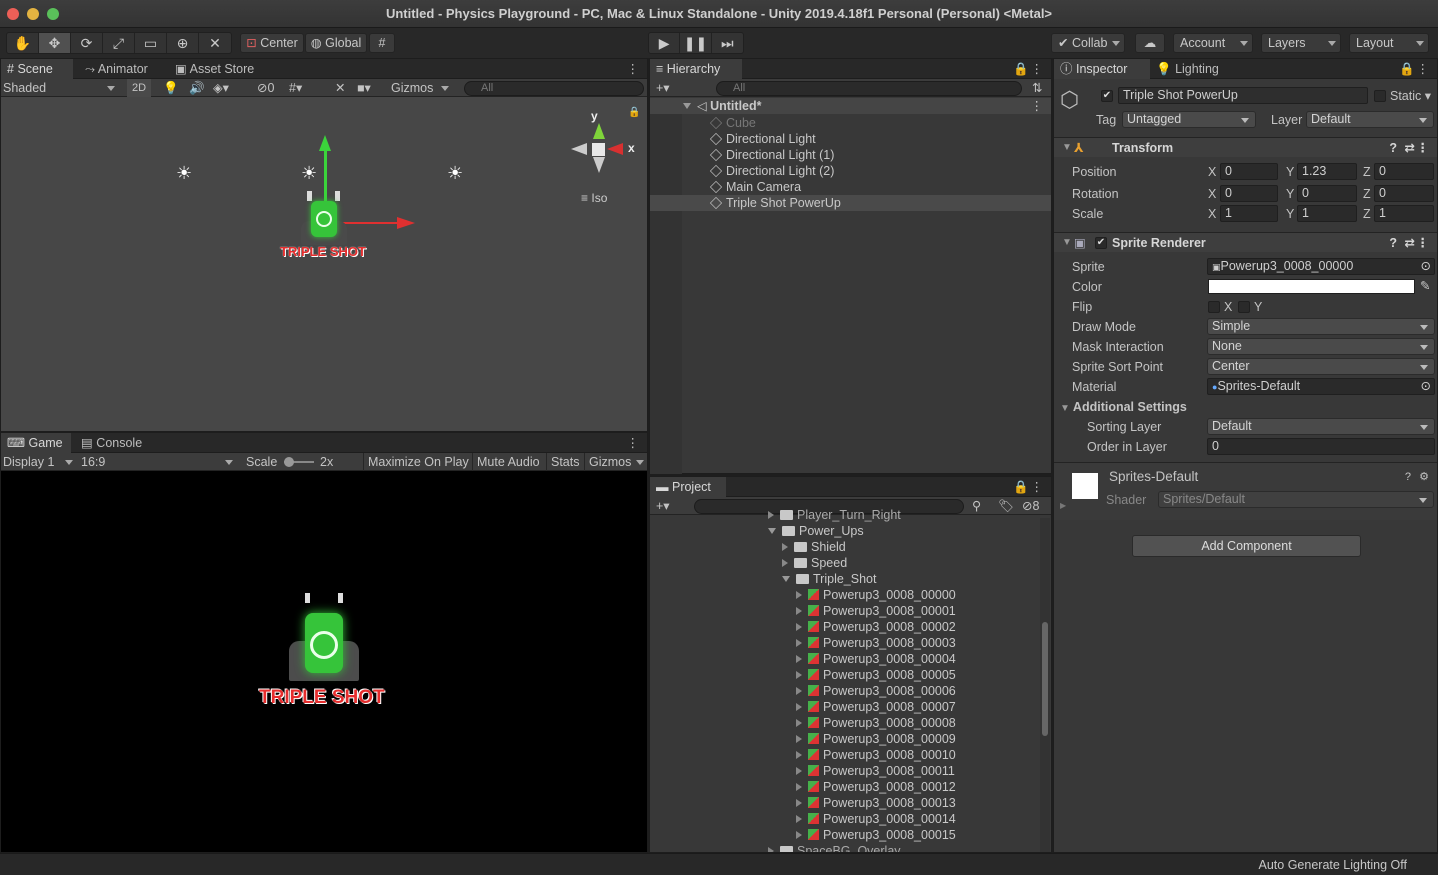  What do you see at coordinates (382, 43) in the screenshot?
I see `snap-button: #` at bounding box center [382, 43].